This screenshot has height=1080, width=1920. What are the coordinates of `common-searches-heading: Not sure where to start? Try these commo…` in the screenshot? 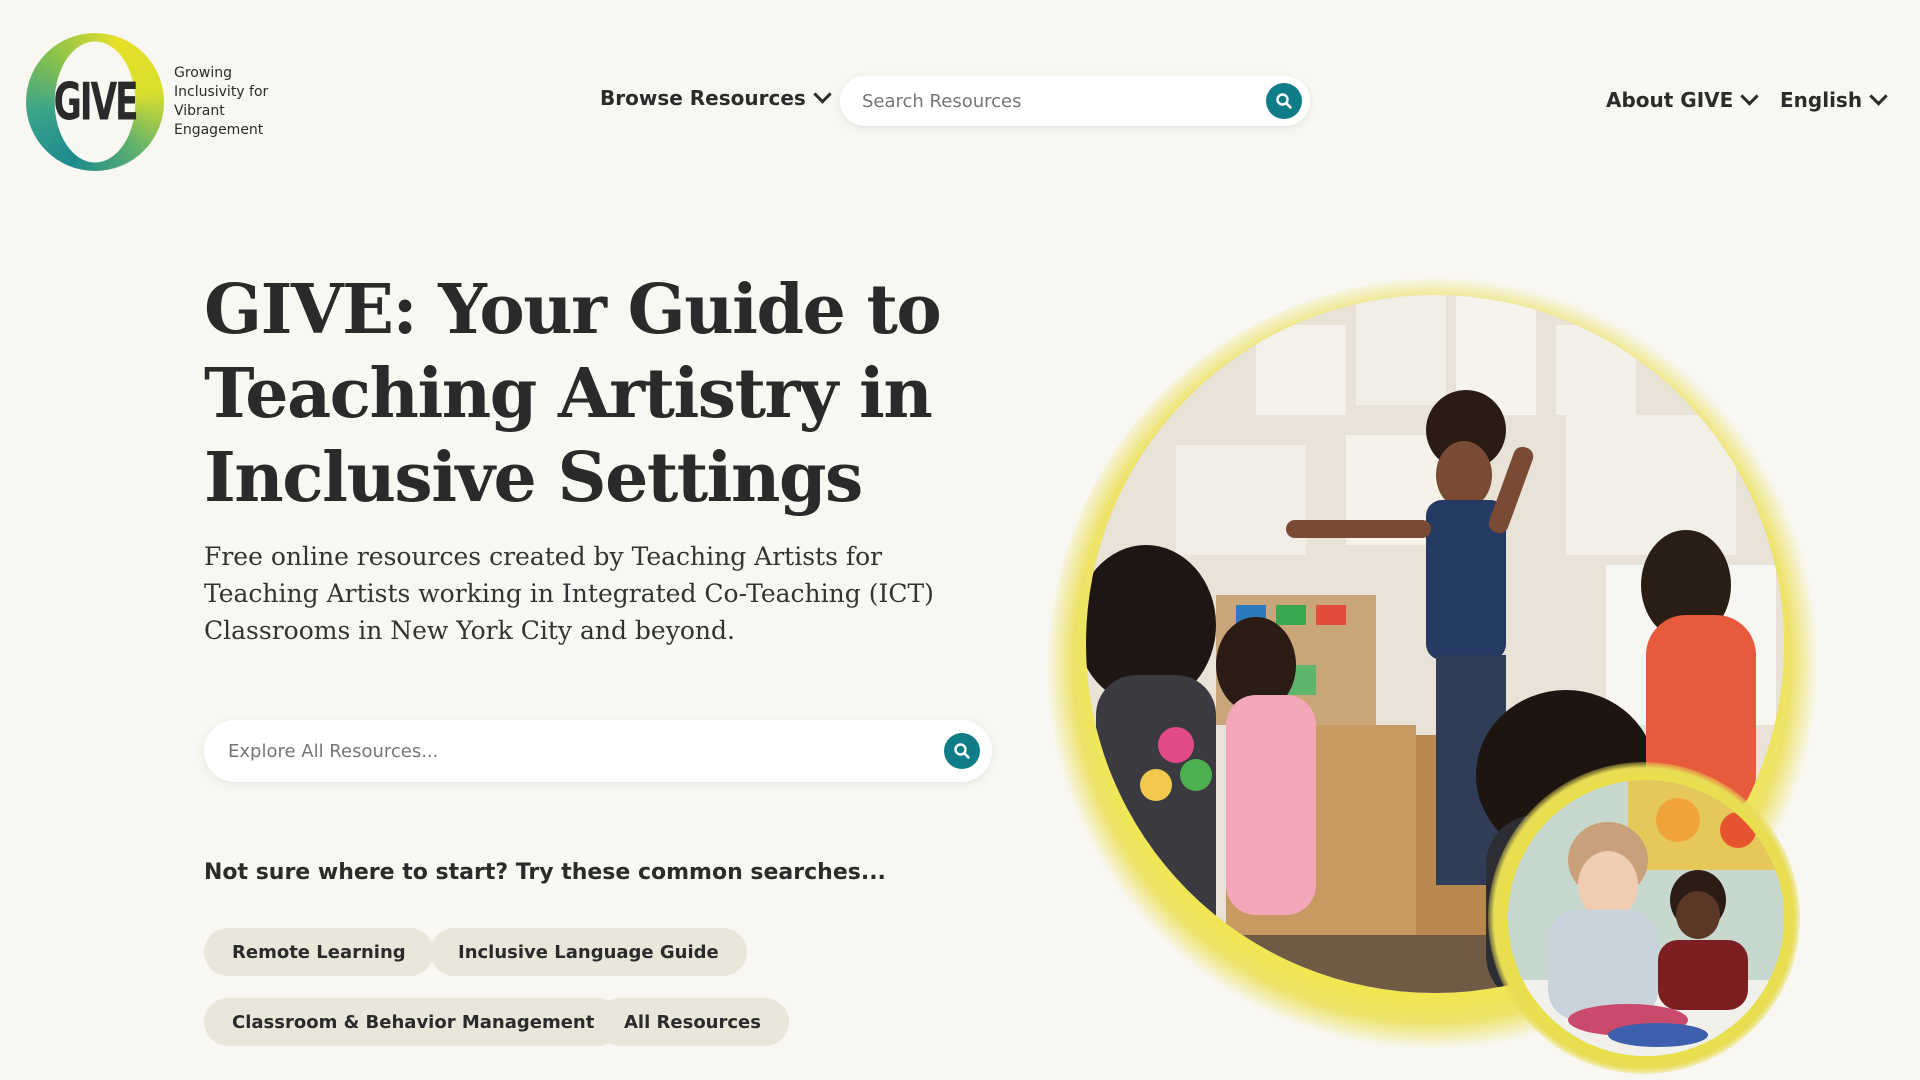 It's located at (545, 872).